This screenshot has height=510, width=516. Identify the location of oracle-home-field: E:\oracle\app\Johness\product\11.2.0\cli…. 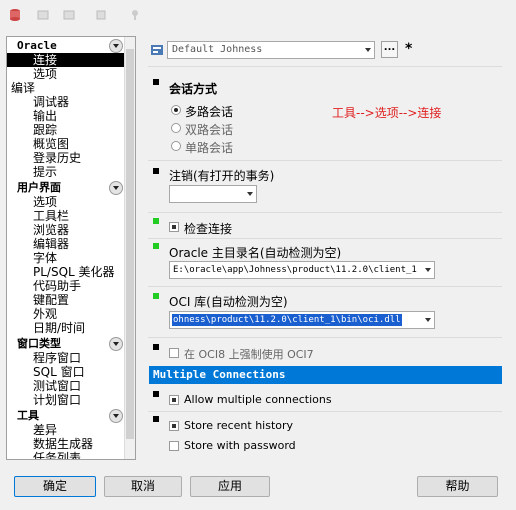
(302, 270).